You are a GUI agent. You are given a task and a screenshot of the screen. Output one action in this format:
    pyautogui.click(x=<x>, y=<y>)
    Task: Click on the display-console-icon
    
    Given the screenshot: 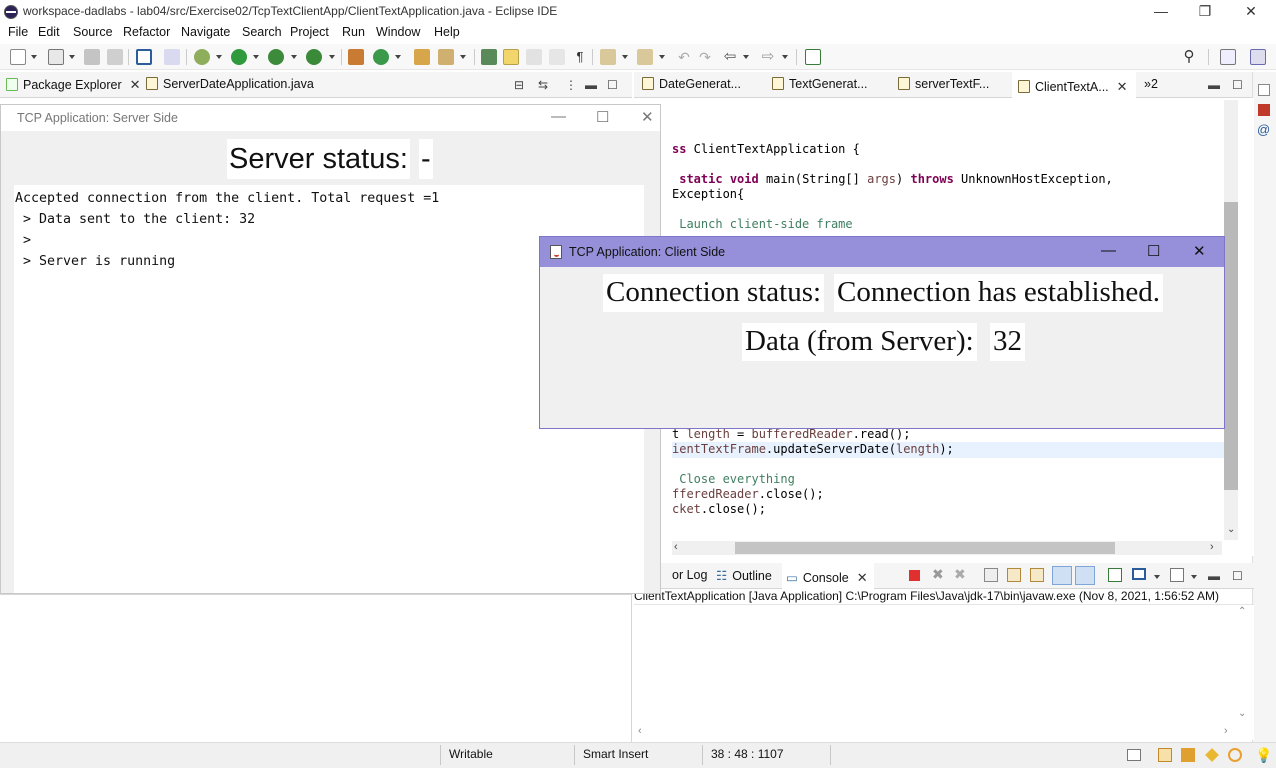 What is the action you would take?
    pyautogui.click(x=1139, y=574)
    